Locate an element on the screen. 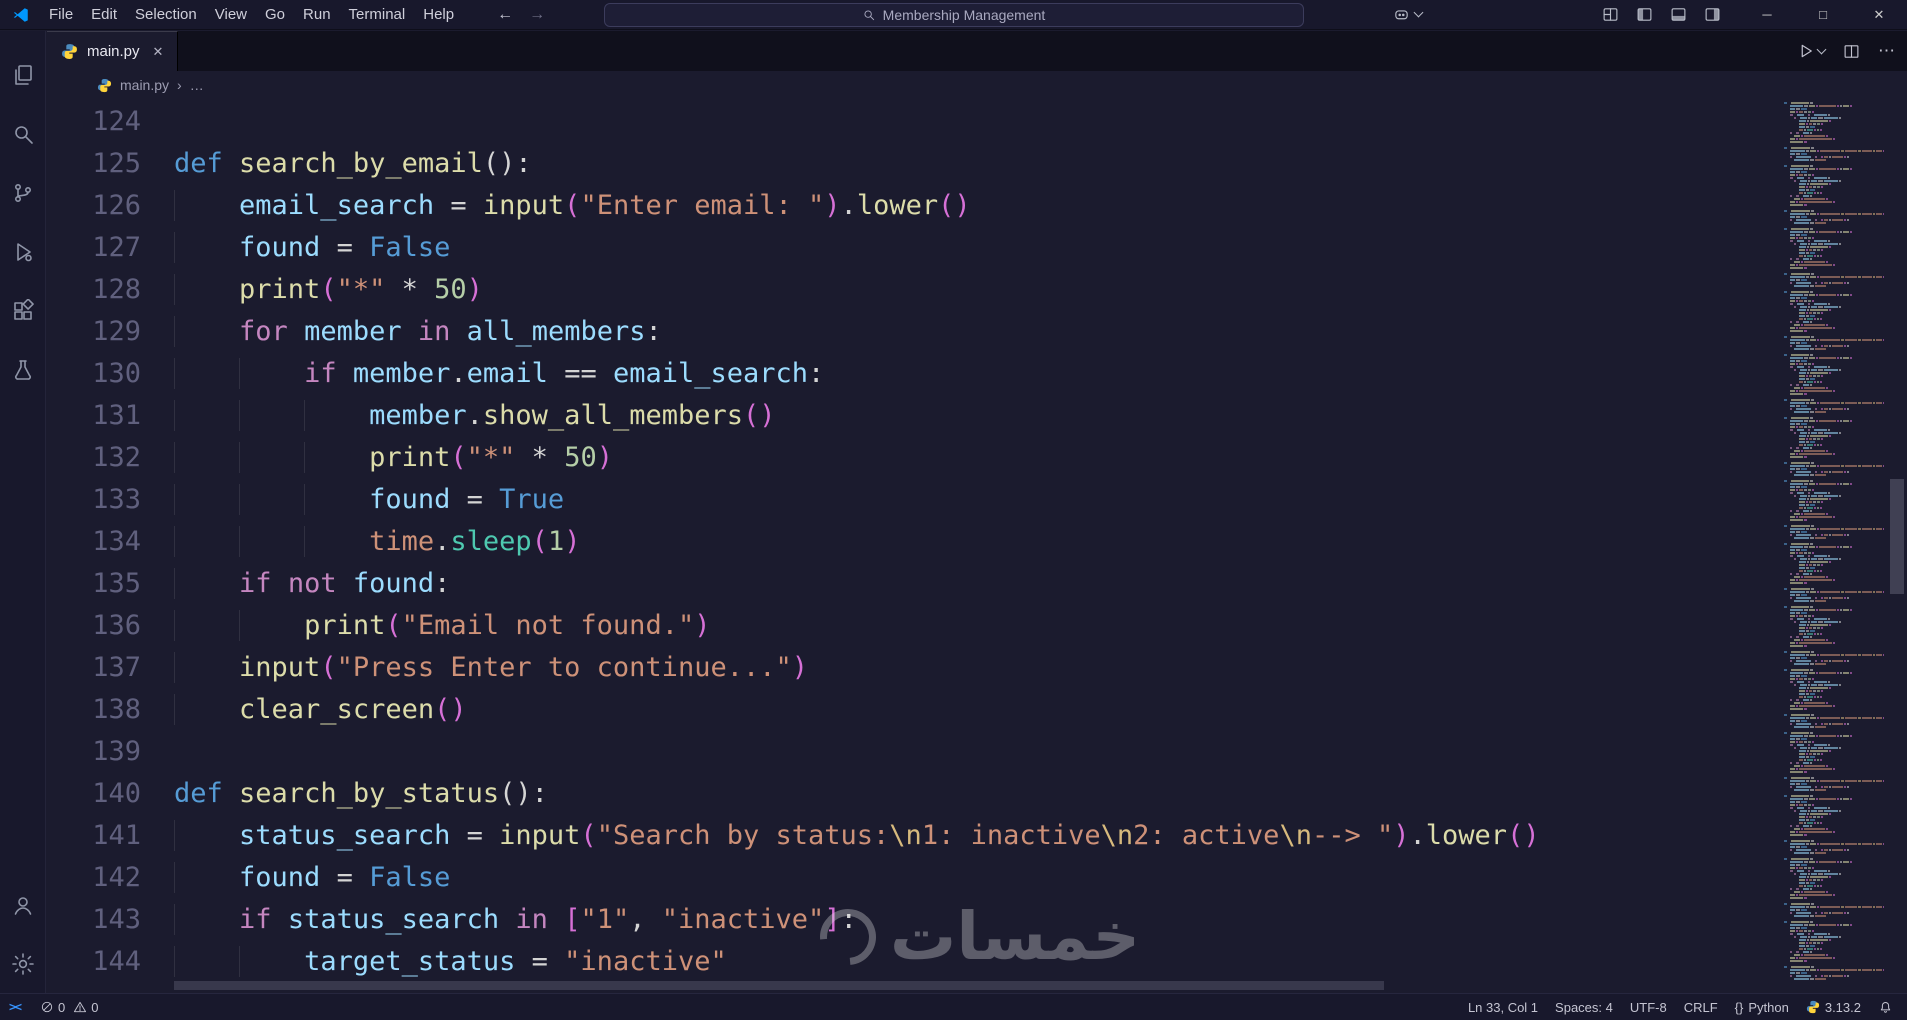 The image size is (1907, 1020). remote-indicator: >< is located at coordinates (15, 1007).